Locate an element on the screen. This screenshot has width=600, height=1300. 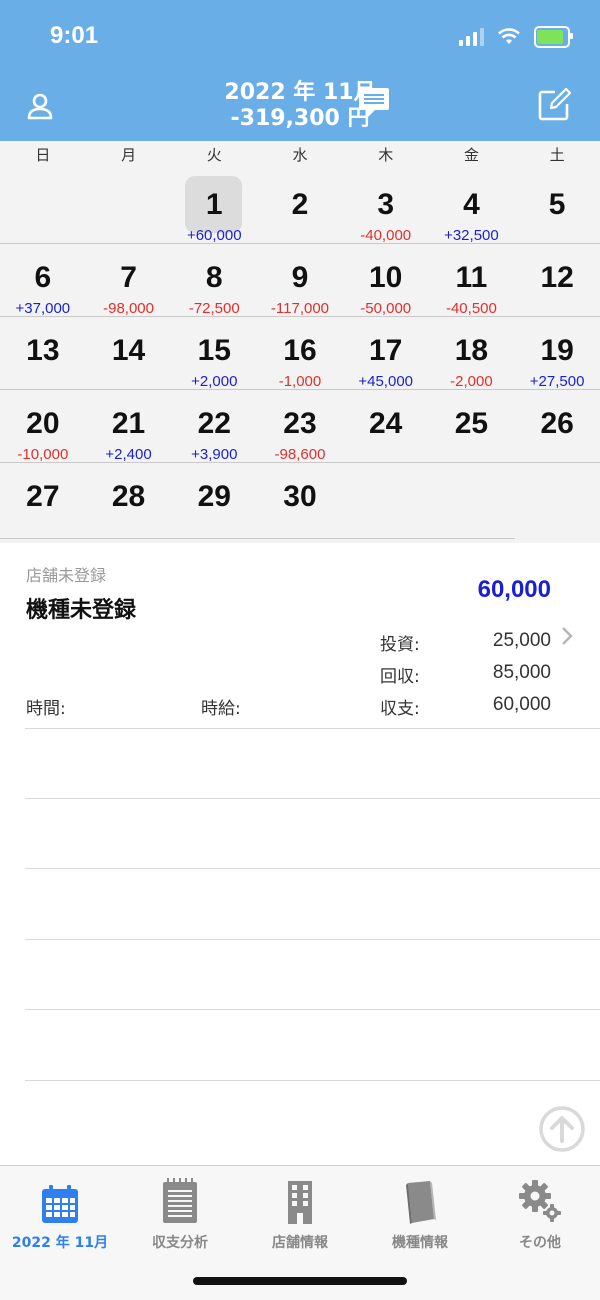
day-number: 20 is located at coordinates (43, 423).